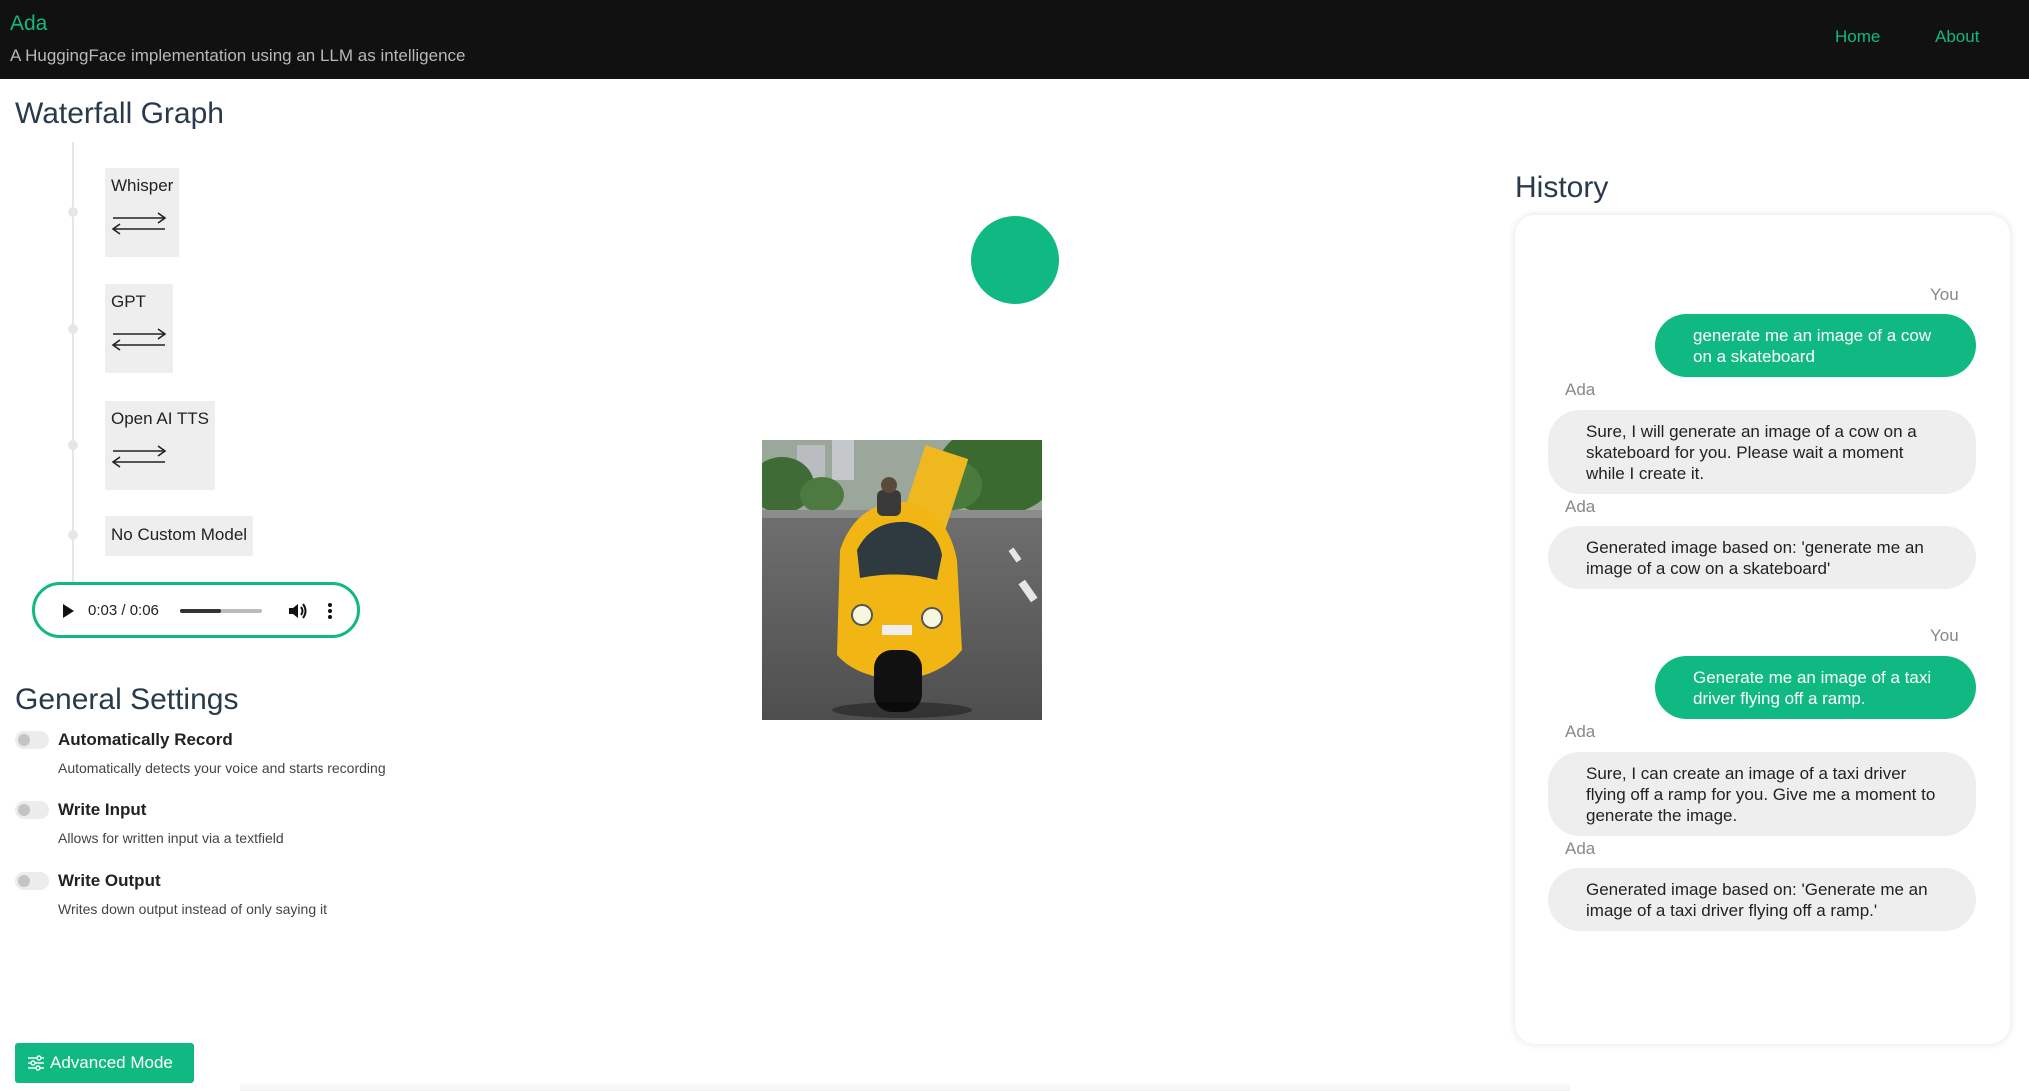  What do you see at coordinates (171, 838) in the screenshot?
I see `setting-description: Allows for written input via a textfield` at bounding box center [171, 838].